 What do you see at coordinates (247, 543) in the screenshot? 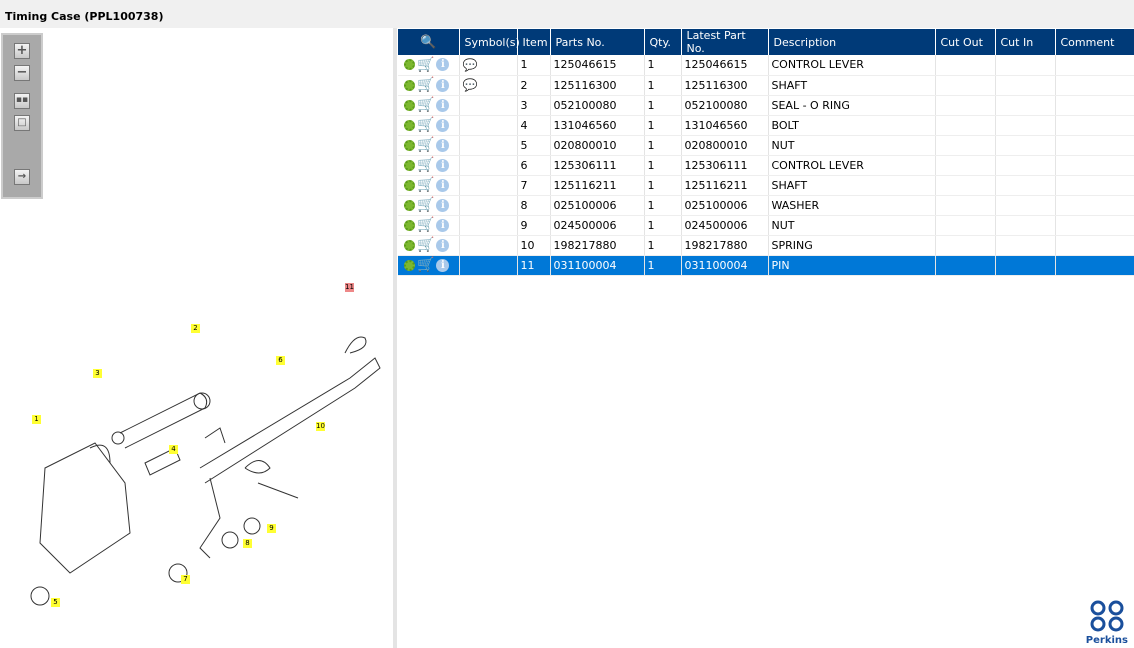
I see `callout-8: 8` at bounding box center [247, 543].